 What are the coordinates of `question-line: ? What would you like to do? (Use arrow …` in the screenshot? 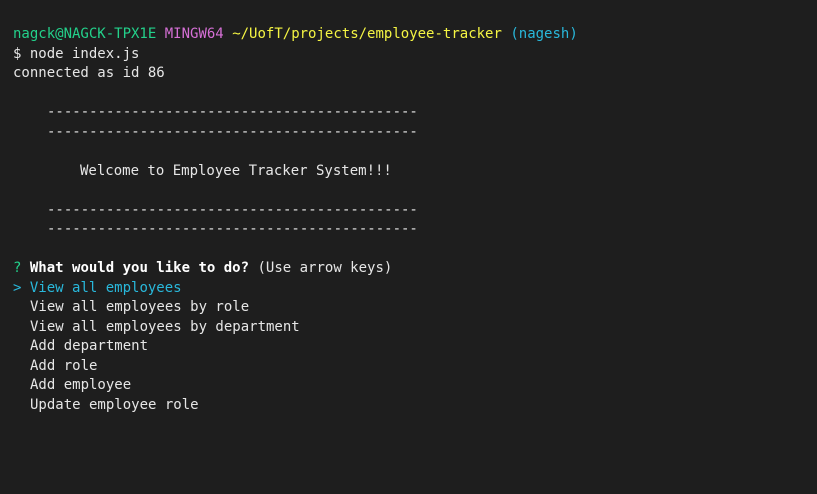 It's located at (415, 269).